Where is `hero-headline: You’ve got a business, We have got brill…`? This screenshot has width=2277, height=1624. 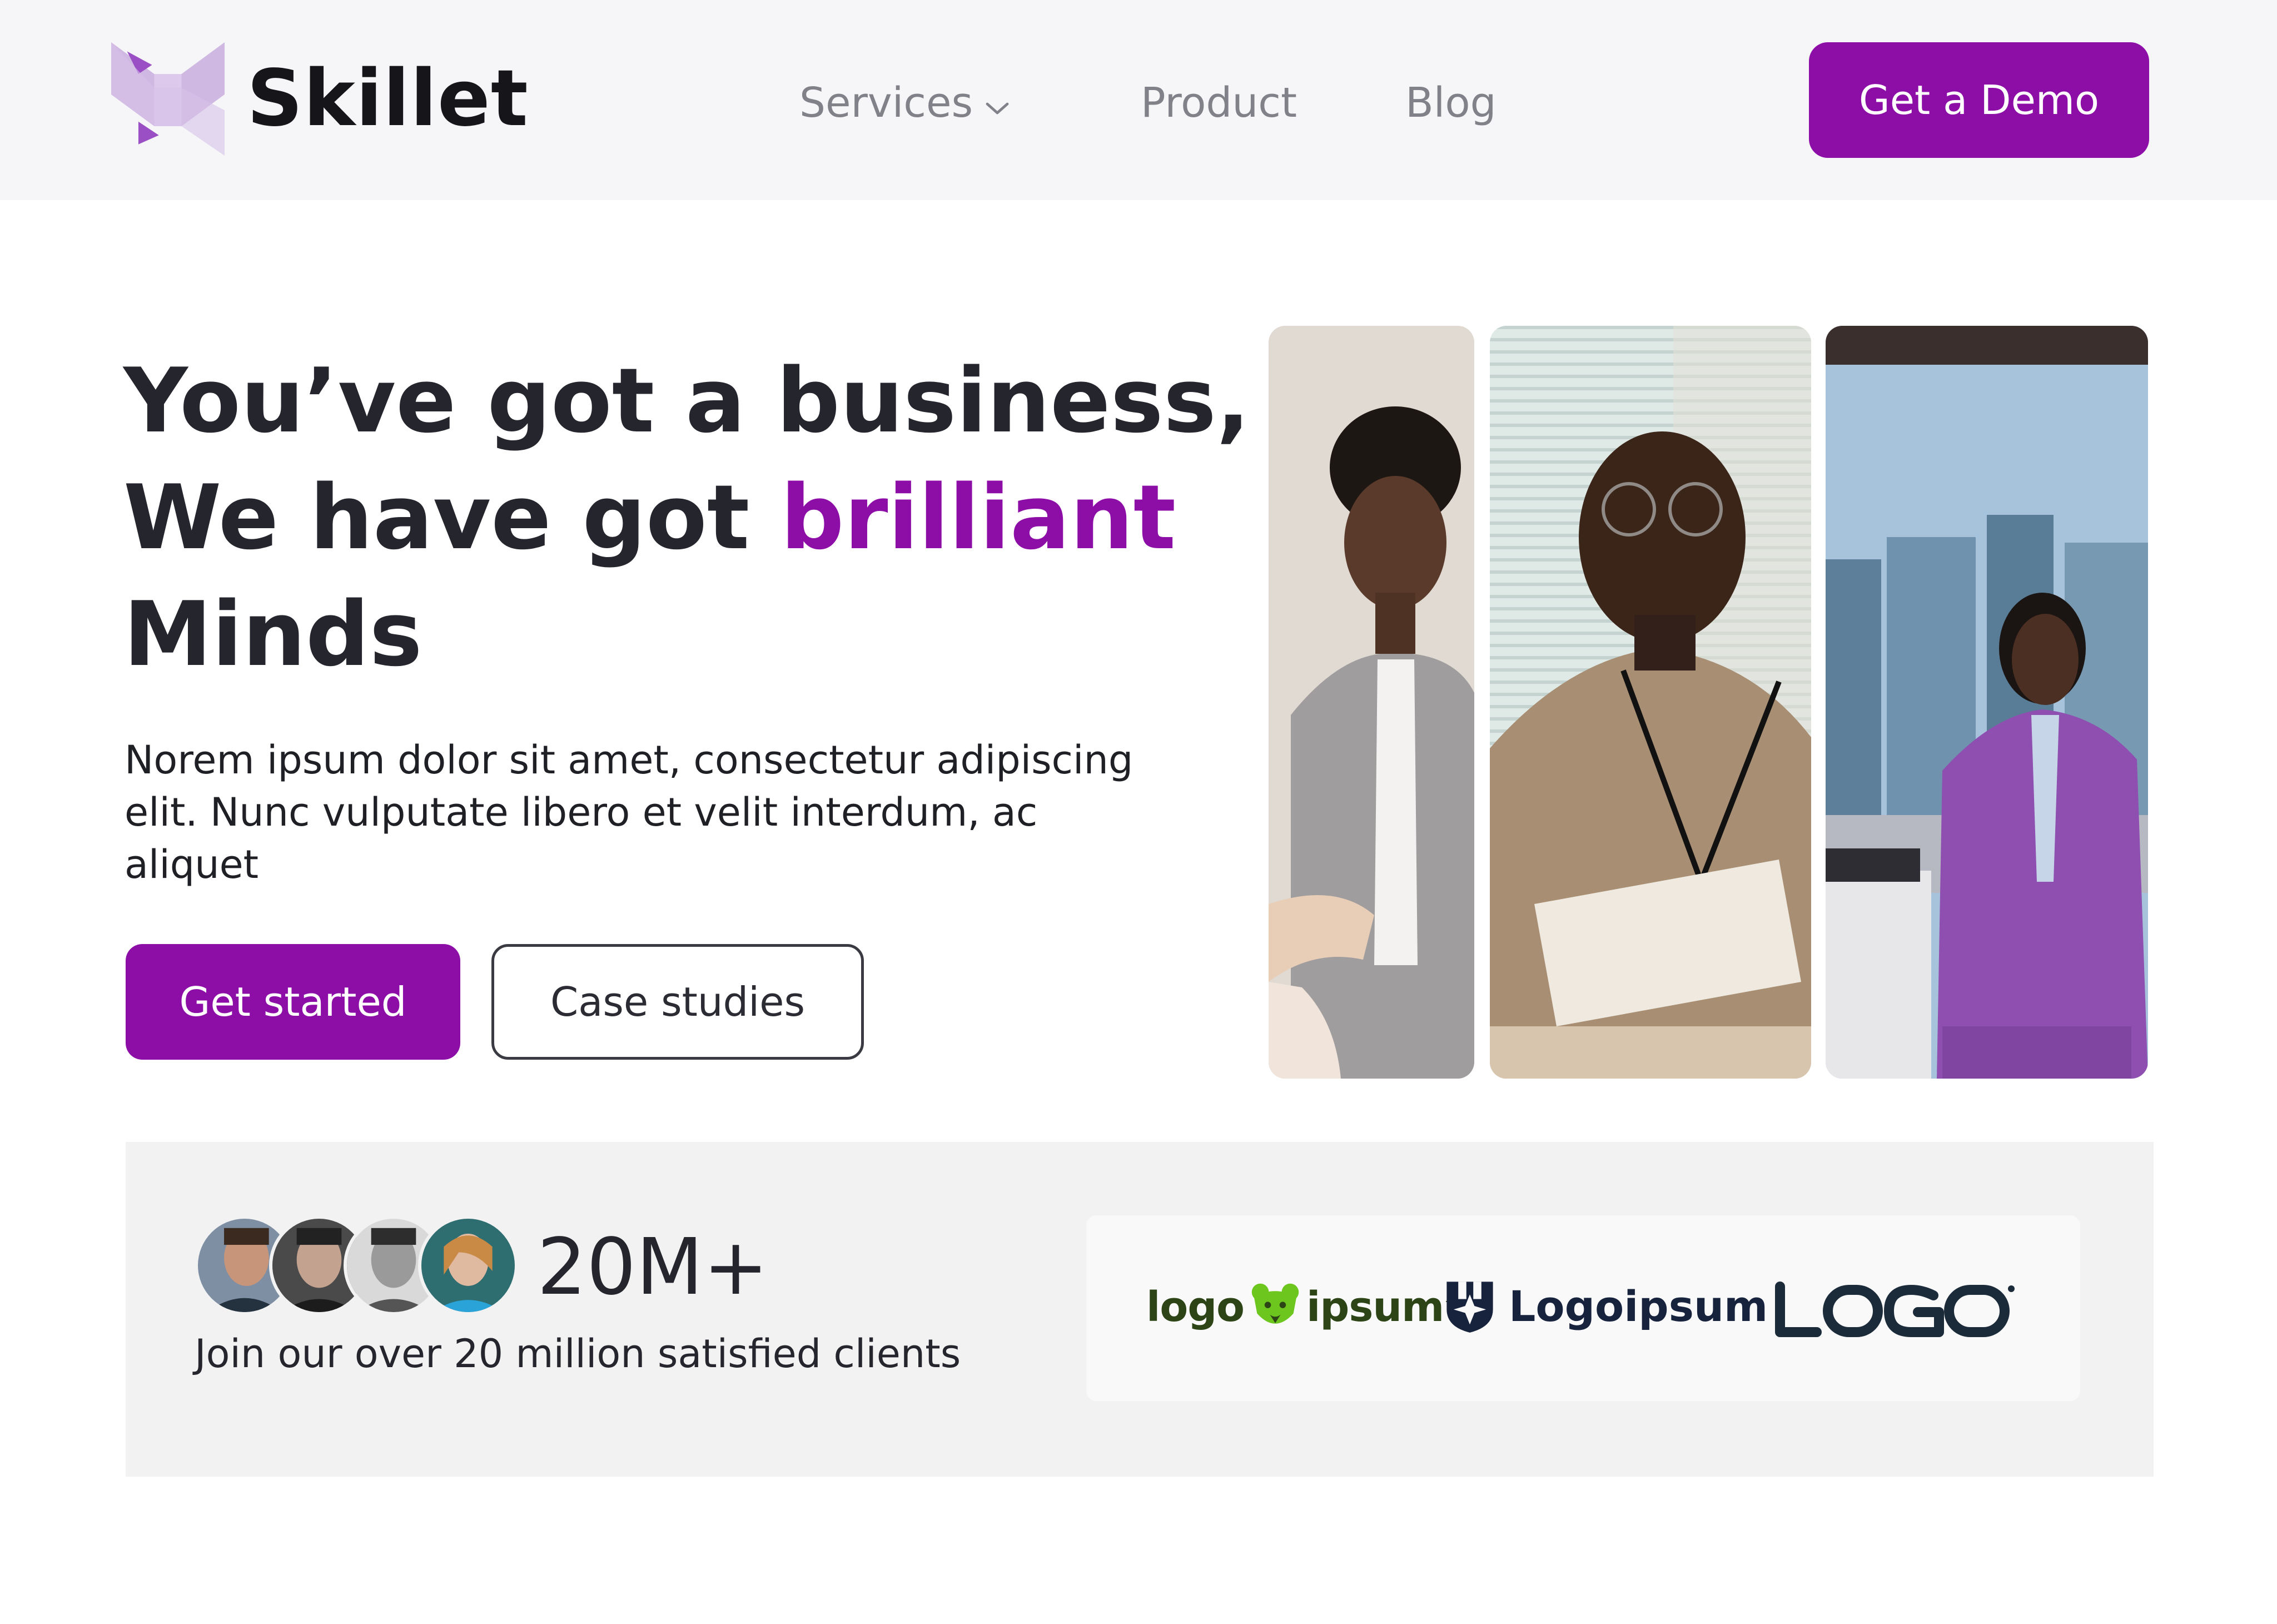 hero-headline: You’ve got a business, We have got brill… is located at coordinates (686, 517).